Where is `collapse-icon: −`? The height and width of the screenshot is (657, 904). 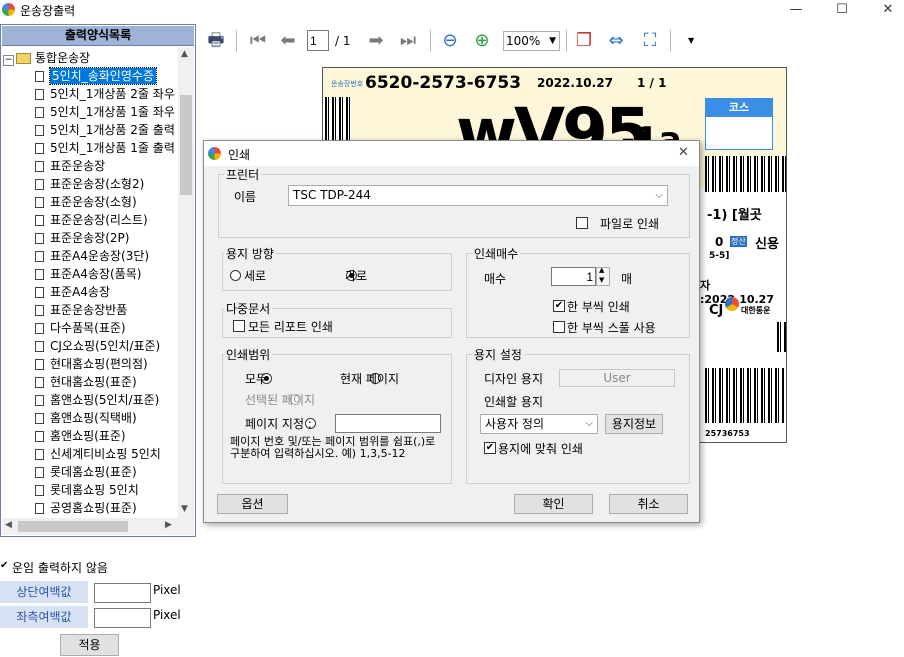 collapse-icon: − is located at coordinates (8, 60).